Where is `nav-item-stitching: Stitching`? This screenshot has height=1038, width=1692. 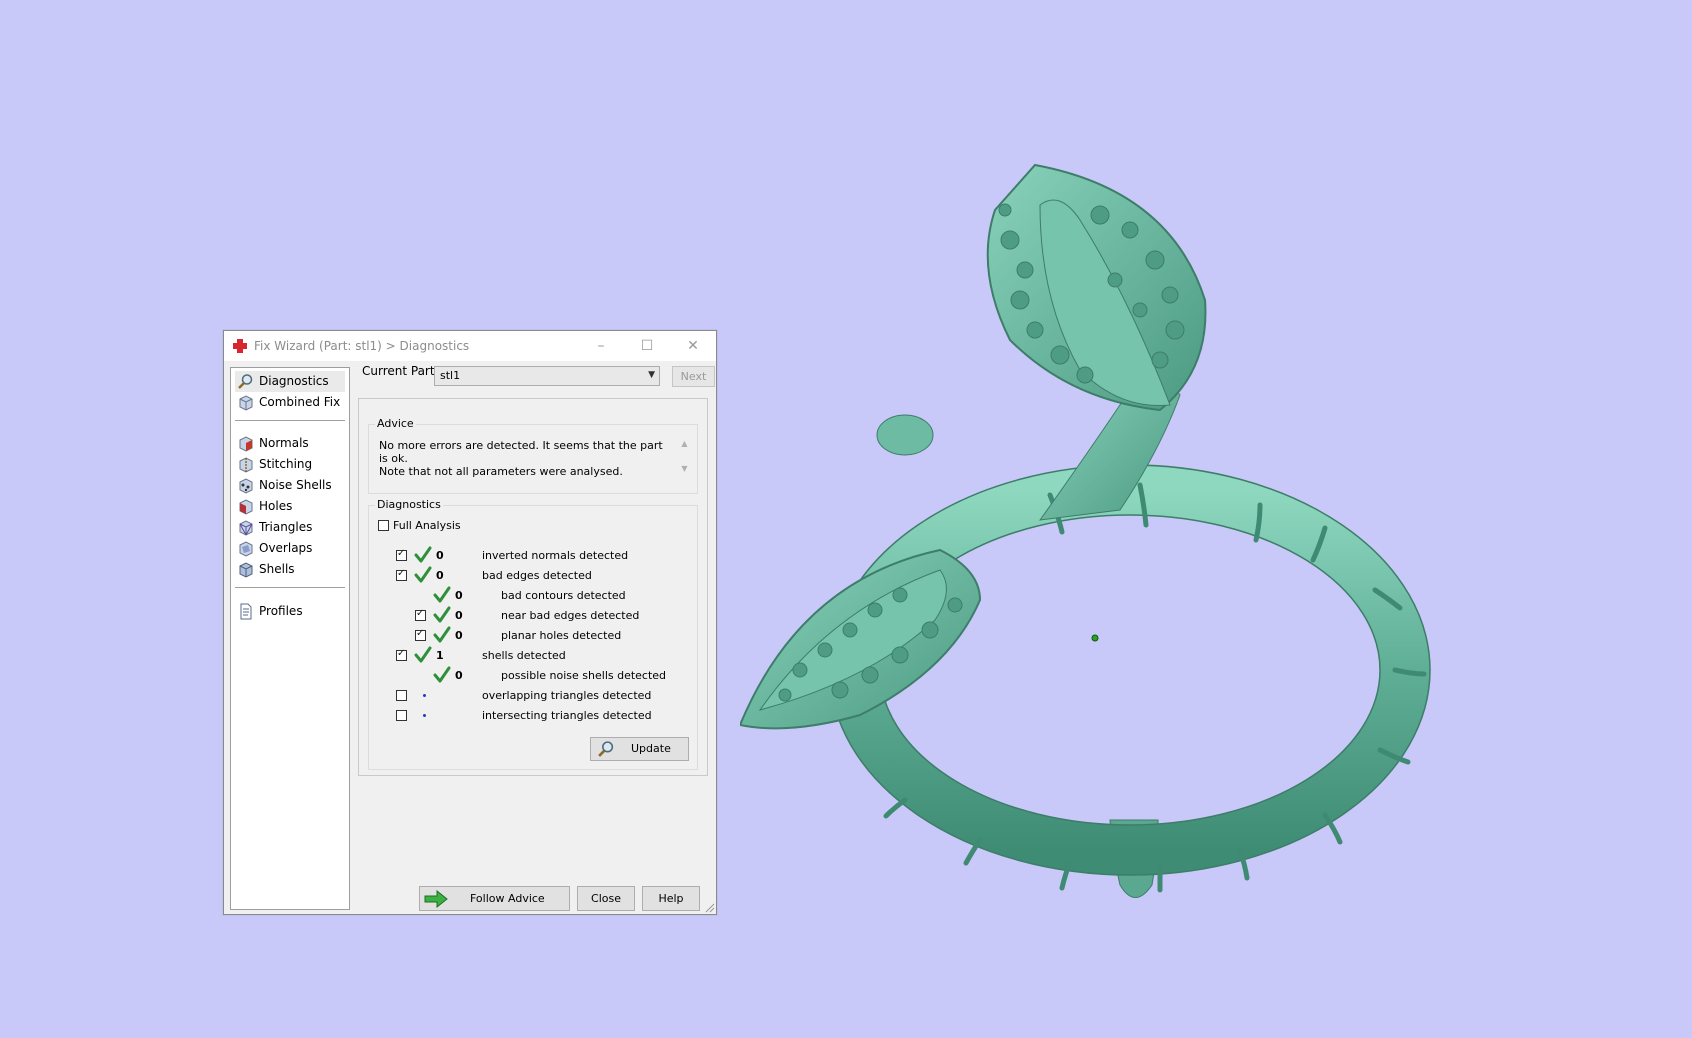 nav-item-stitching: Stitching is located at coordinates (290, 464).